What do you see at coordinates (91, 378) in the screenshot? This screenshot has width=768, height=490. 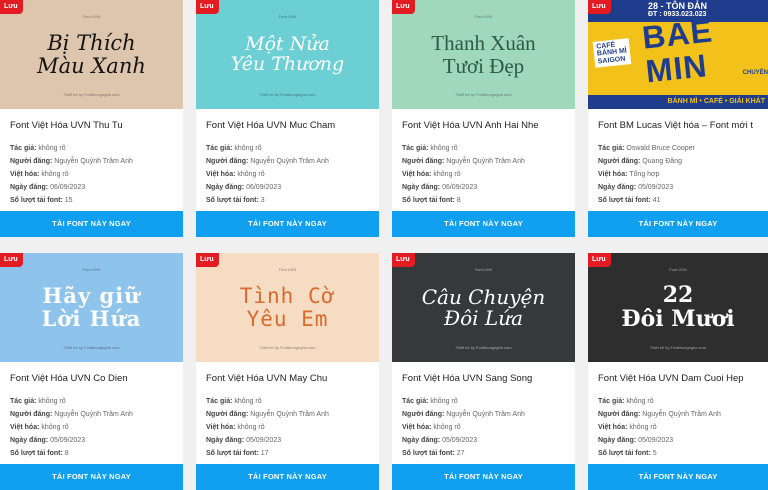 I see `font-title: Font Việt Hóa UVN Co Dien` at bounding box center [91, 378].